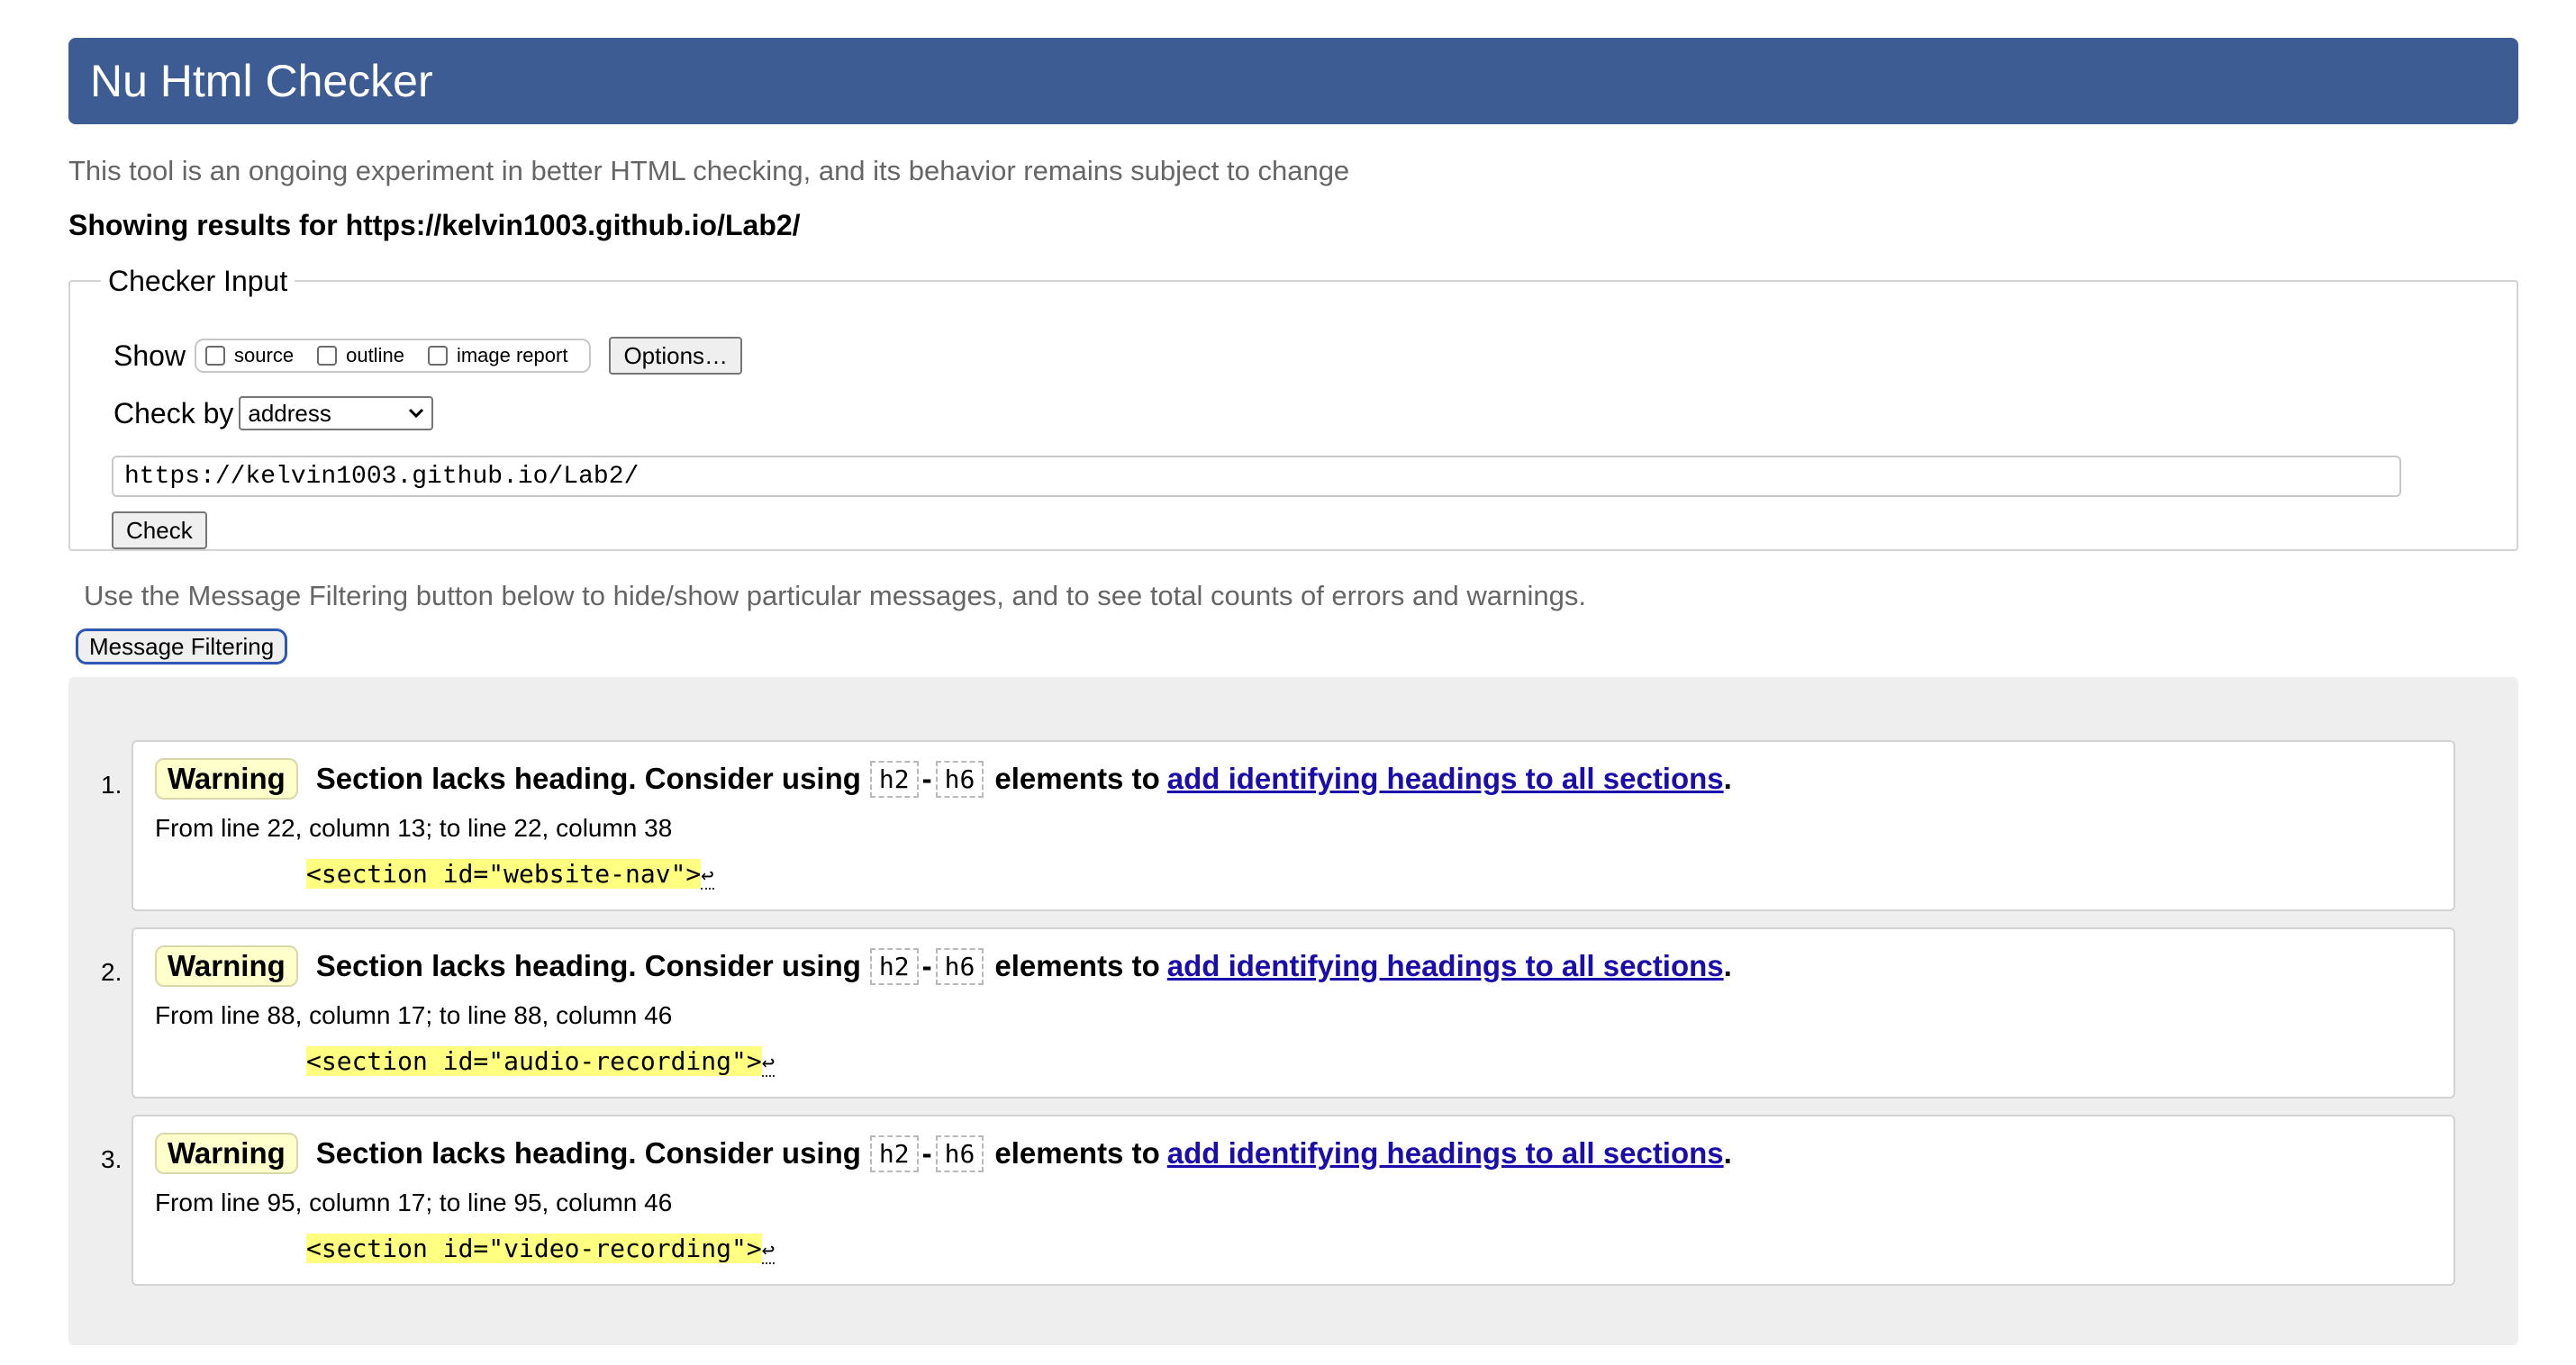  Describe the element at coordinates (198, 281) in the screenshot. I see `checker-input-legend: Checker Input` at that location.